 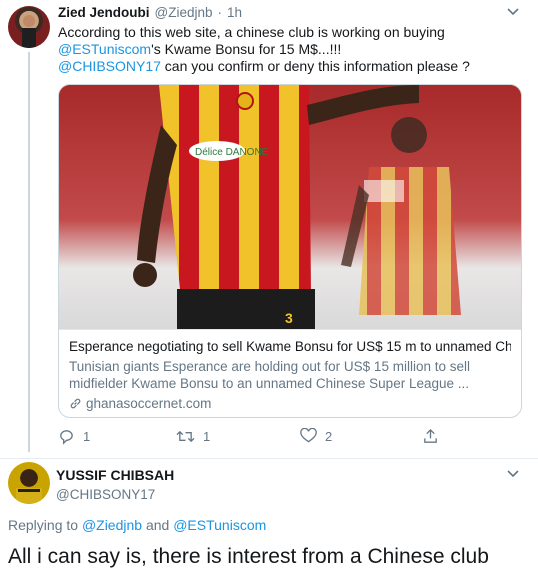 What do you see at coordinates (75, 403) in the screenshot?
I see `link-icon` at bounding box center [75, 403].